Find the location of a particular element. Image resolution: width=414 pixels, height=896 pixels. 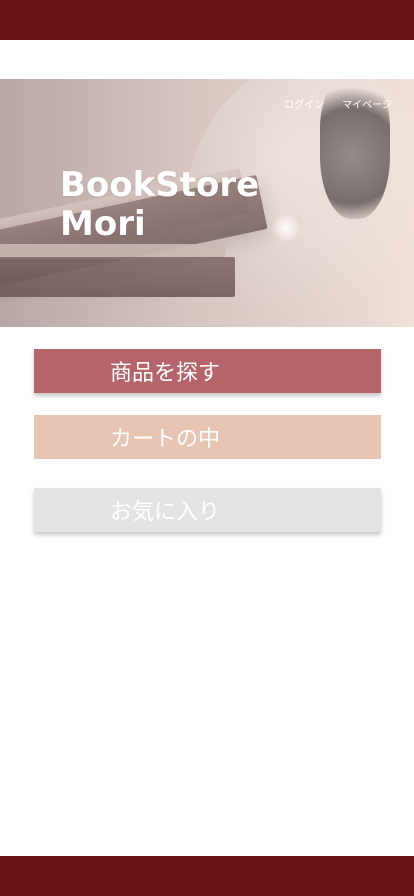

search-products-button: 商品を探す is located at coordinates (207, 371).